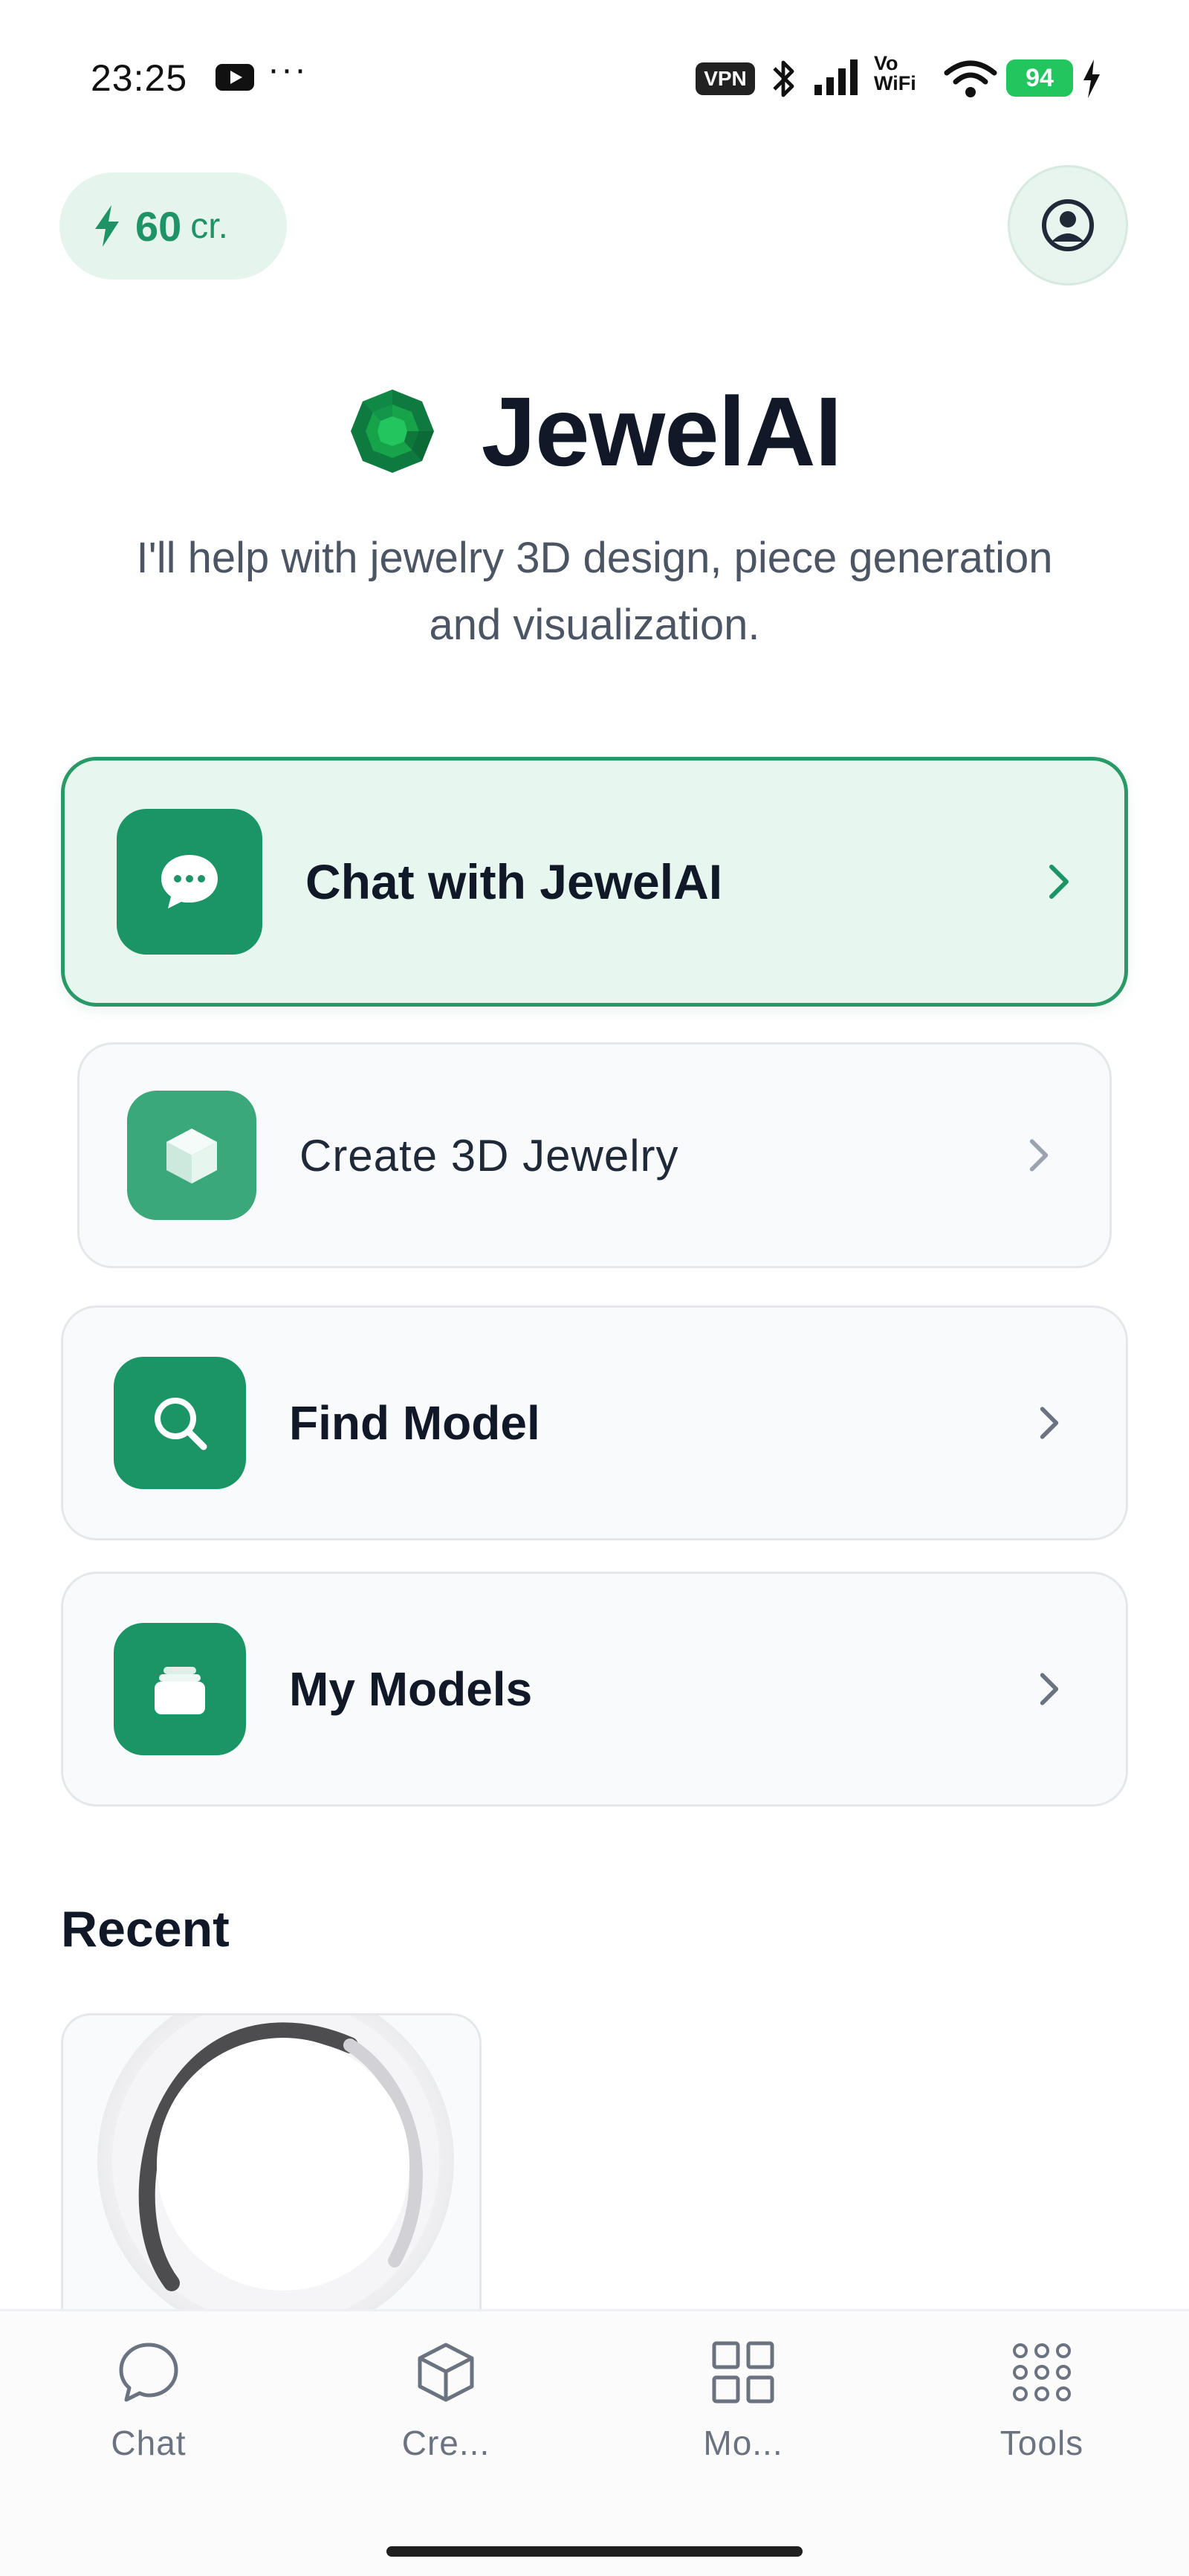 This screenshot has width=1189, height=2576. I want to click on stack-icon, so click(180, 1689).